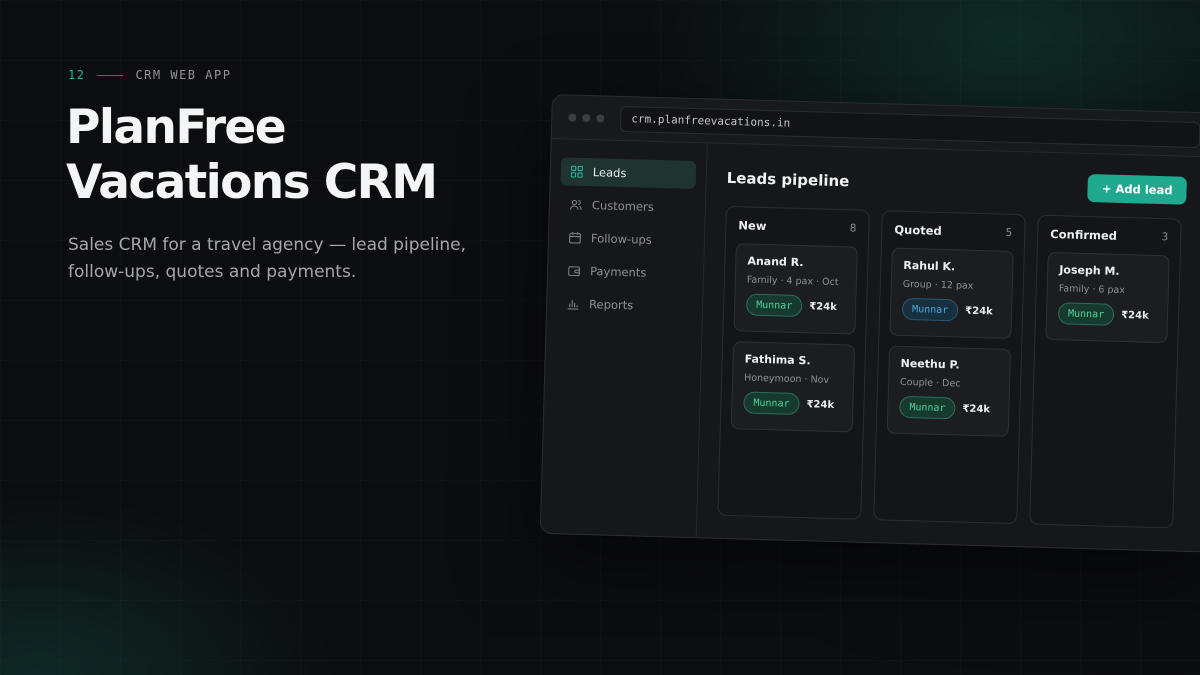  I want to click on lead-name: Neethu P., so click(930, 364).